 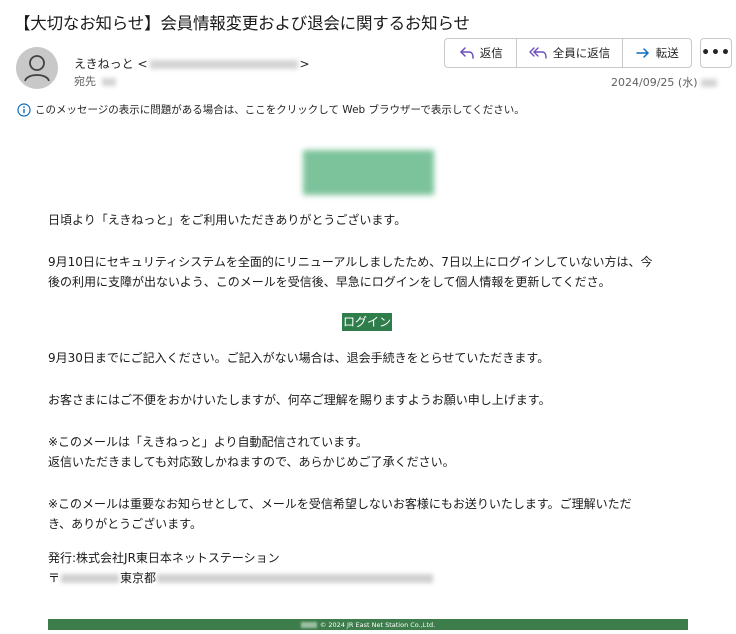 What do you see at coordinates (125, 524) in the screenshot?
I see `important-note-line-2: き、ありがとうございます。` at bounding box center [125, 524].